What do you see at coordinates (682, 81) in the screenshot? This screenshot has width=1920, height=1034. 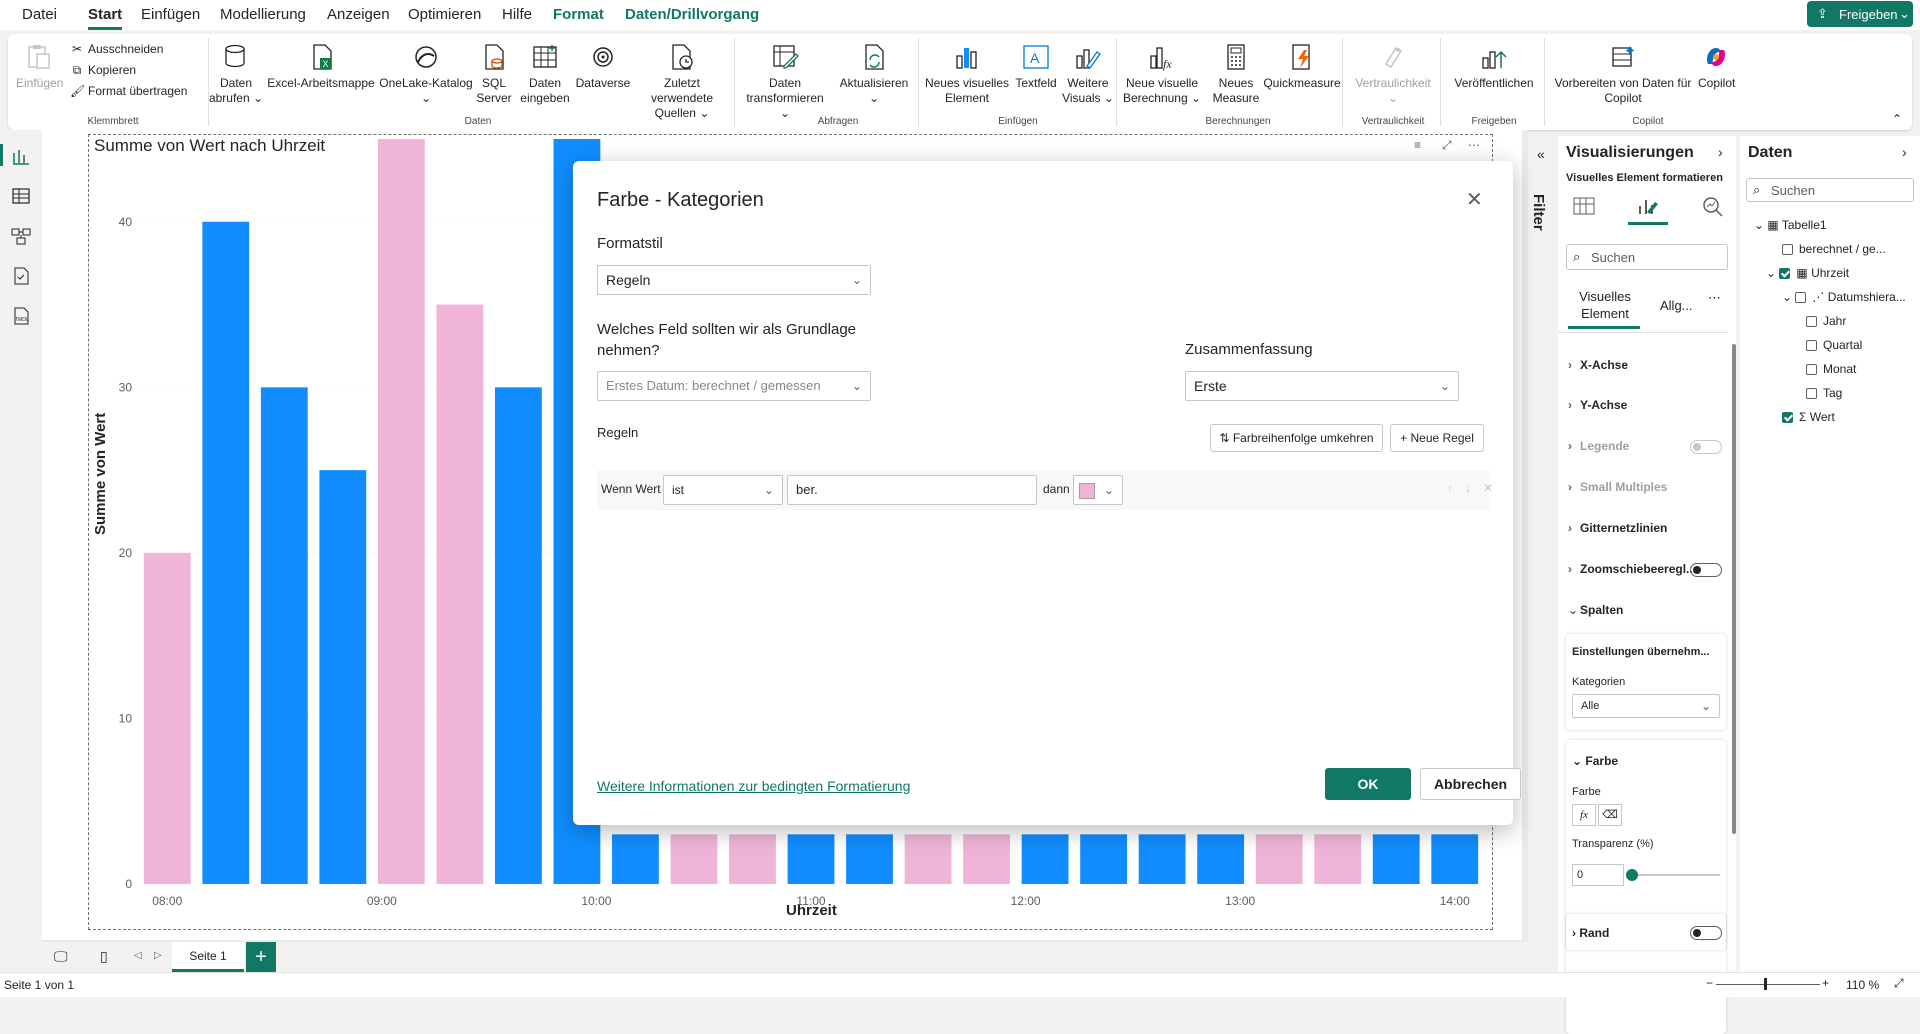 I see `recent-sources-button: Zuletzt verwendete Quellen ⌄` at bounding box center [682, 81].